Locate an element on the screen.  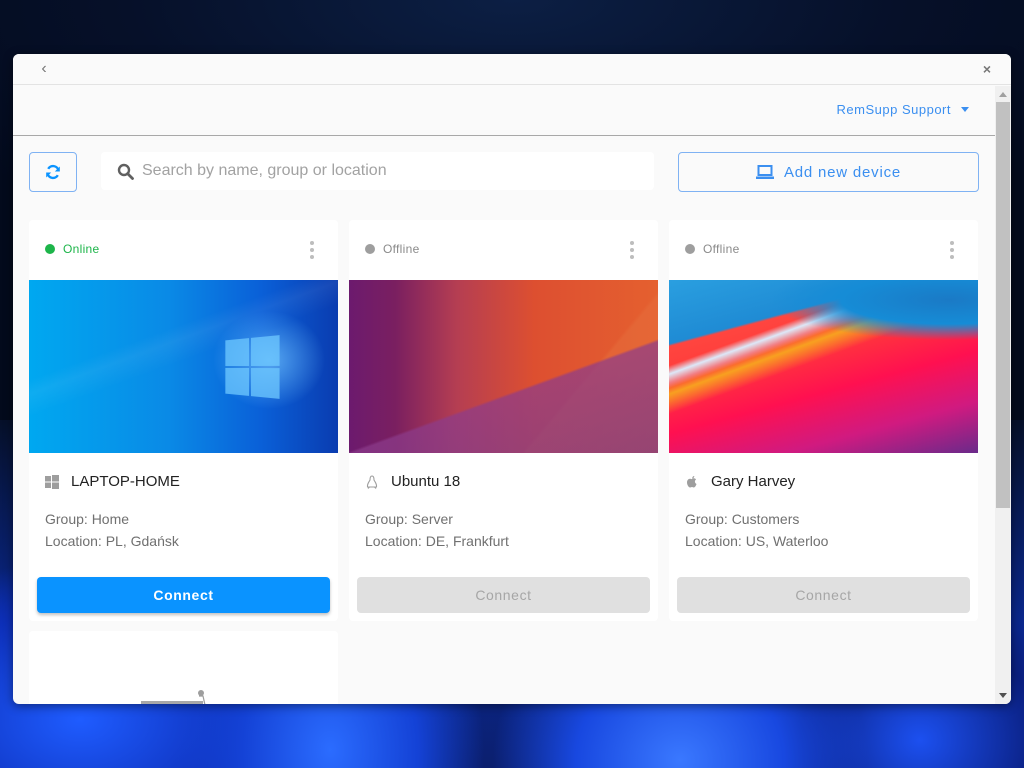
device-name-row: Gary Harvey is located at coordinates (823, 481).